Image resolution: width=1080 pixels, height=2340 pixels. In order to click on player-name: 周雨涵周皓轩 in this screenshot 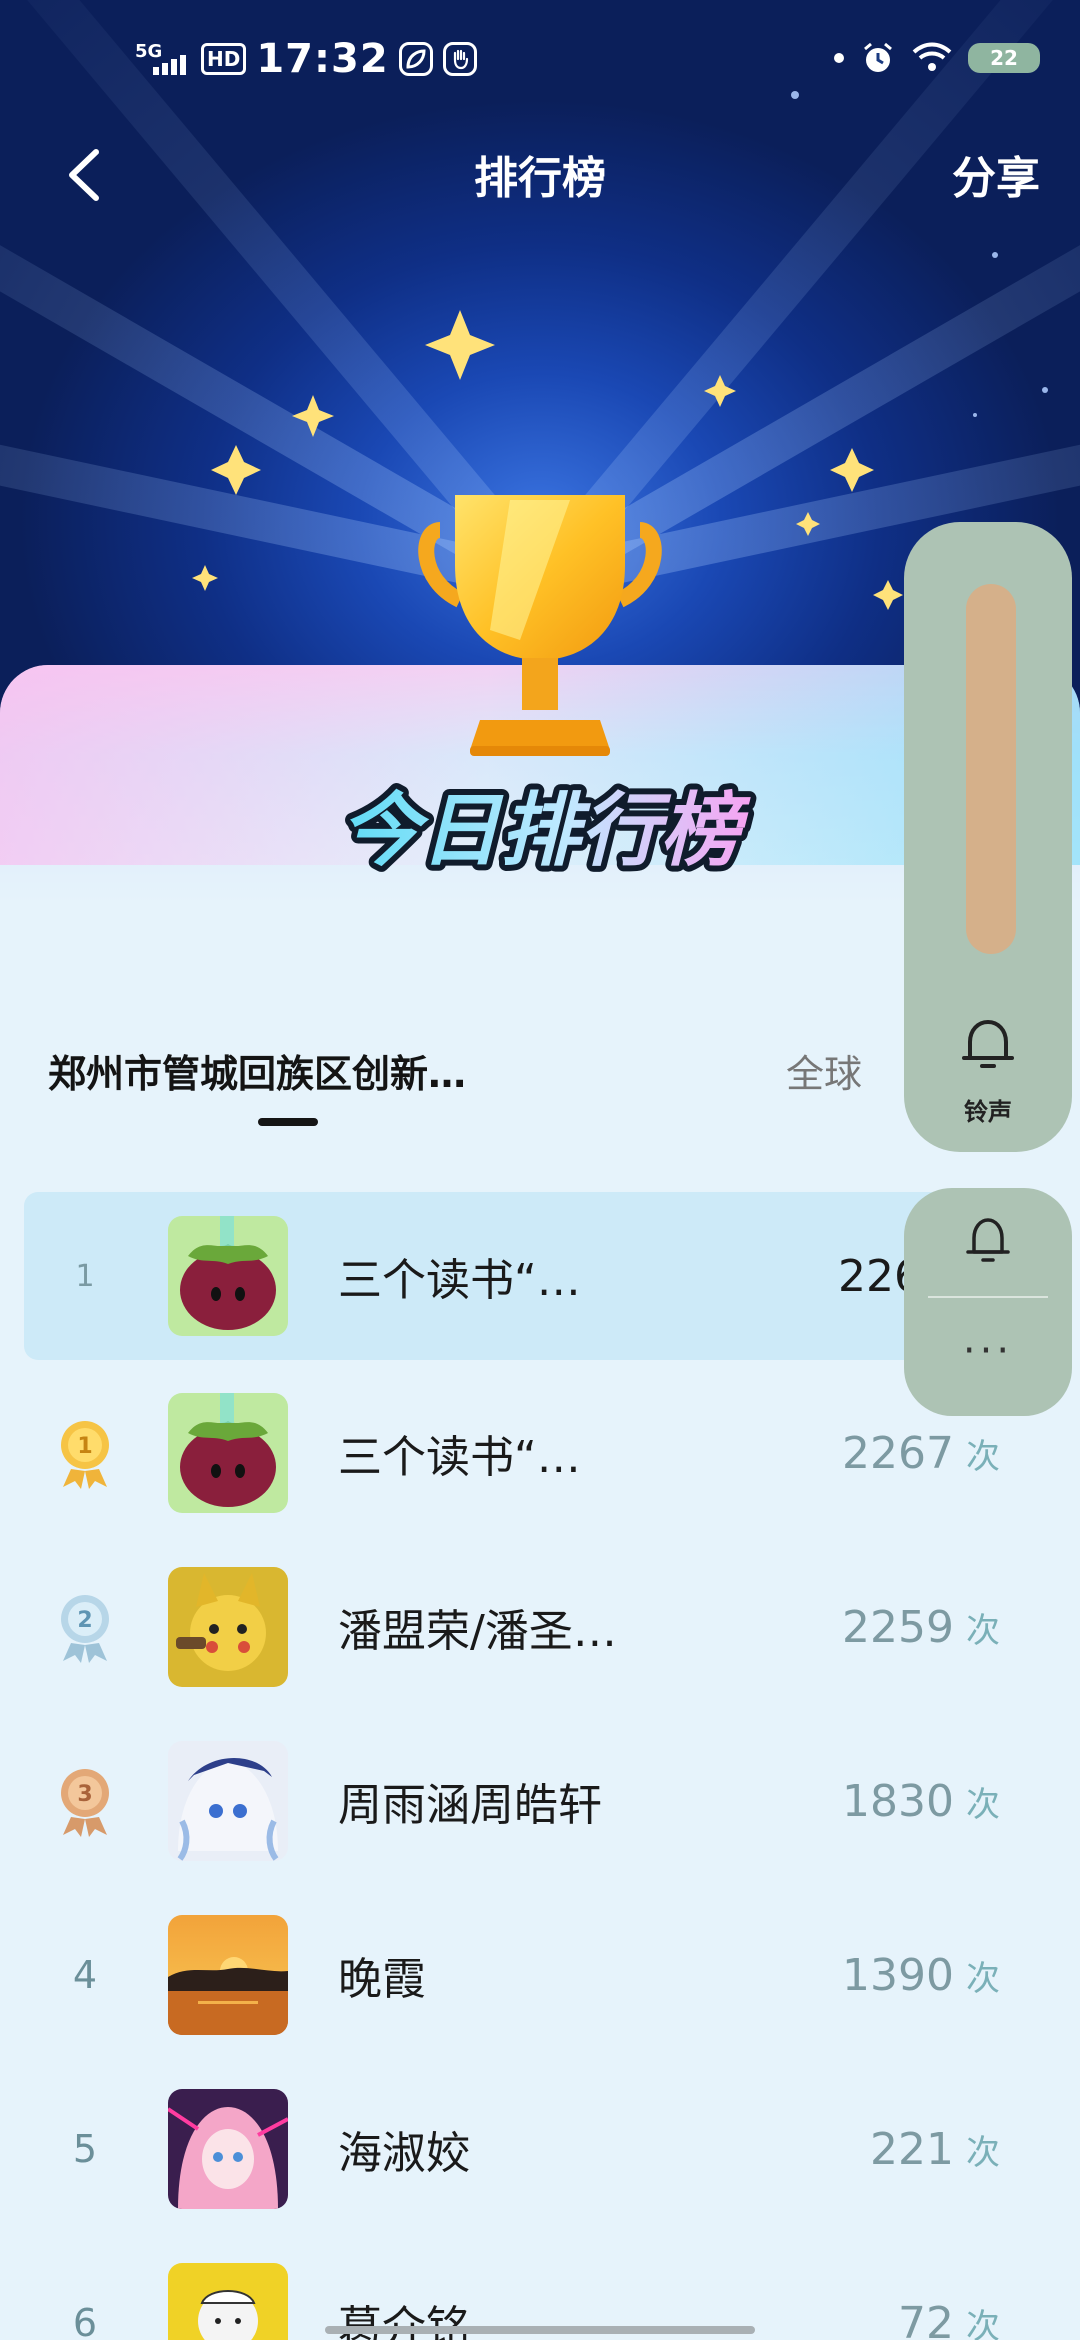, I will do `click(470, 1805)`.